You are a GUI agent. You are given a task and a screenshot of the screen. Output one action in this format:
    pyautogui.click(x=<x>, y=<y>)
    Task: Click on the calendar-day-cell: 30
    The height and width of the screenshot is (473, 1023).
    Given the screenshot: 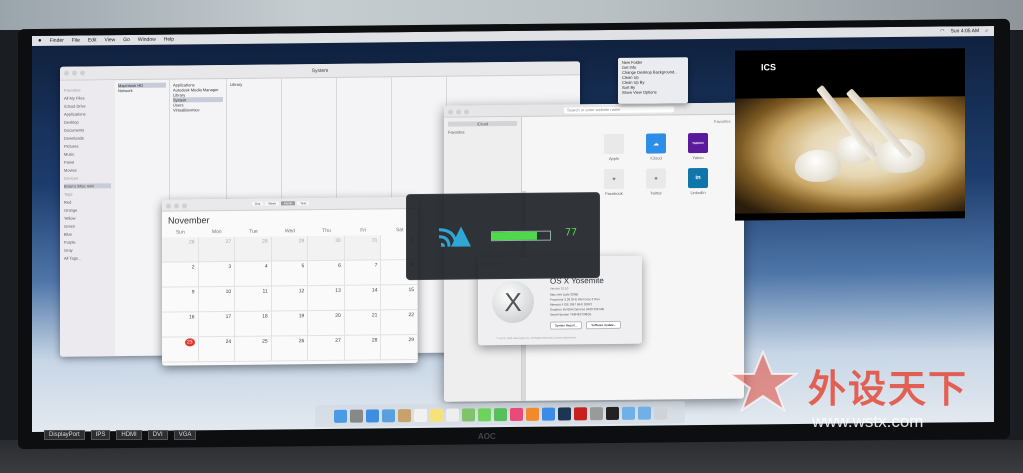 What is the action you would take?
    pyautogui.click(x=326, y=248)
    